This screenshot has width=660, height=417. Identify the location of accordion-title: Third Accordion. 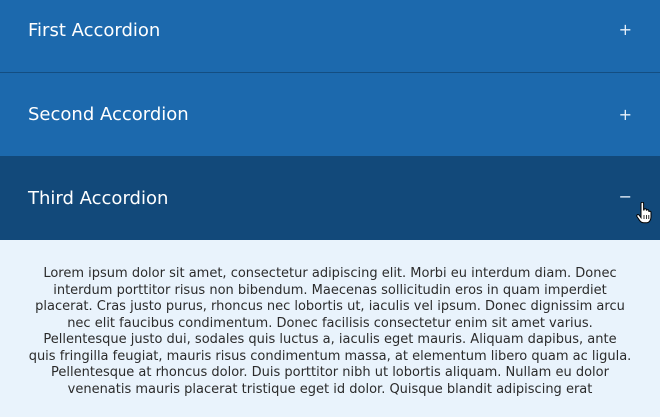
(98, 198).